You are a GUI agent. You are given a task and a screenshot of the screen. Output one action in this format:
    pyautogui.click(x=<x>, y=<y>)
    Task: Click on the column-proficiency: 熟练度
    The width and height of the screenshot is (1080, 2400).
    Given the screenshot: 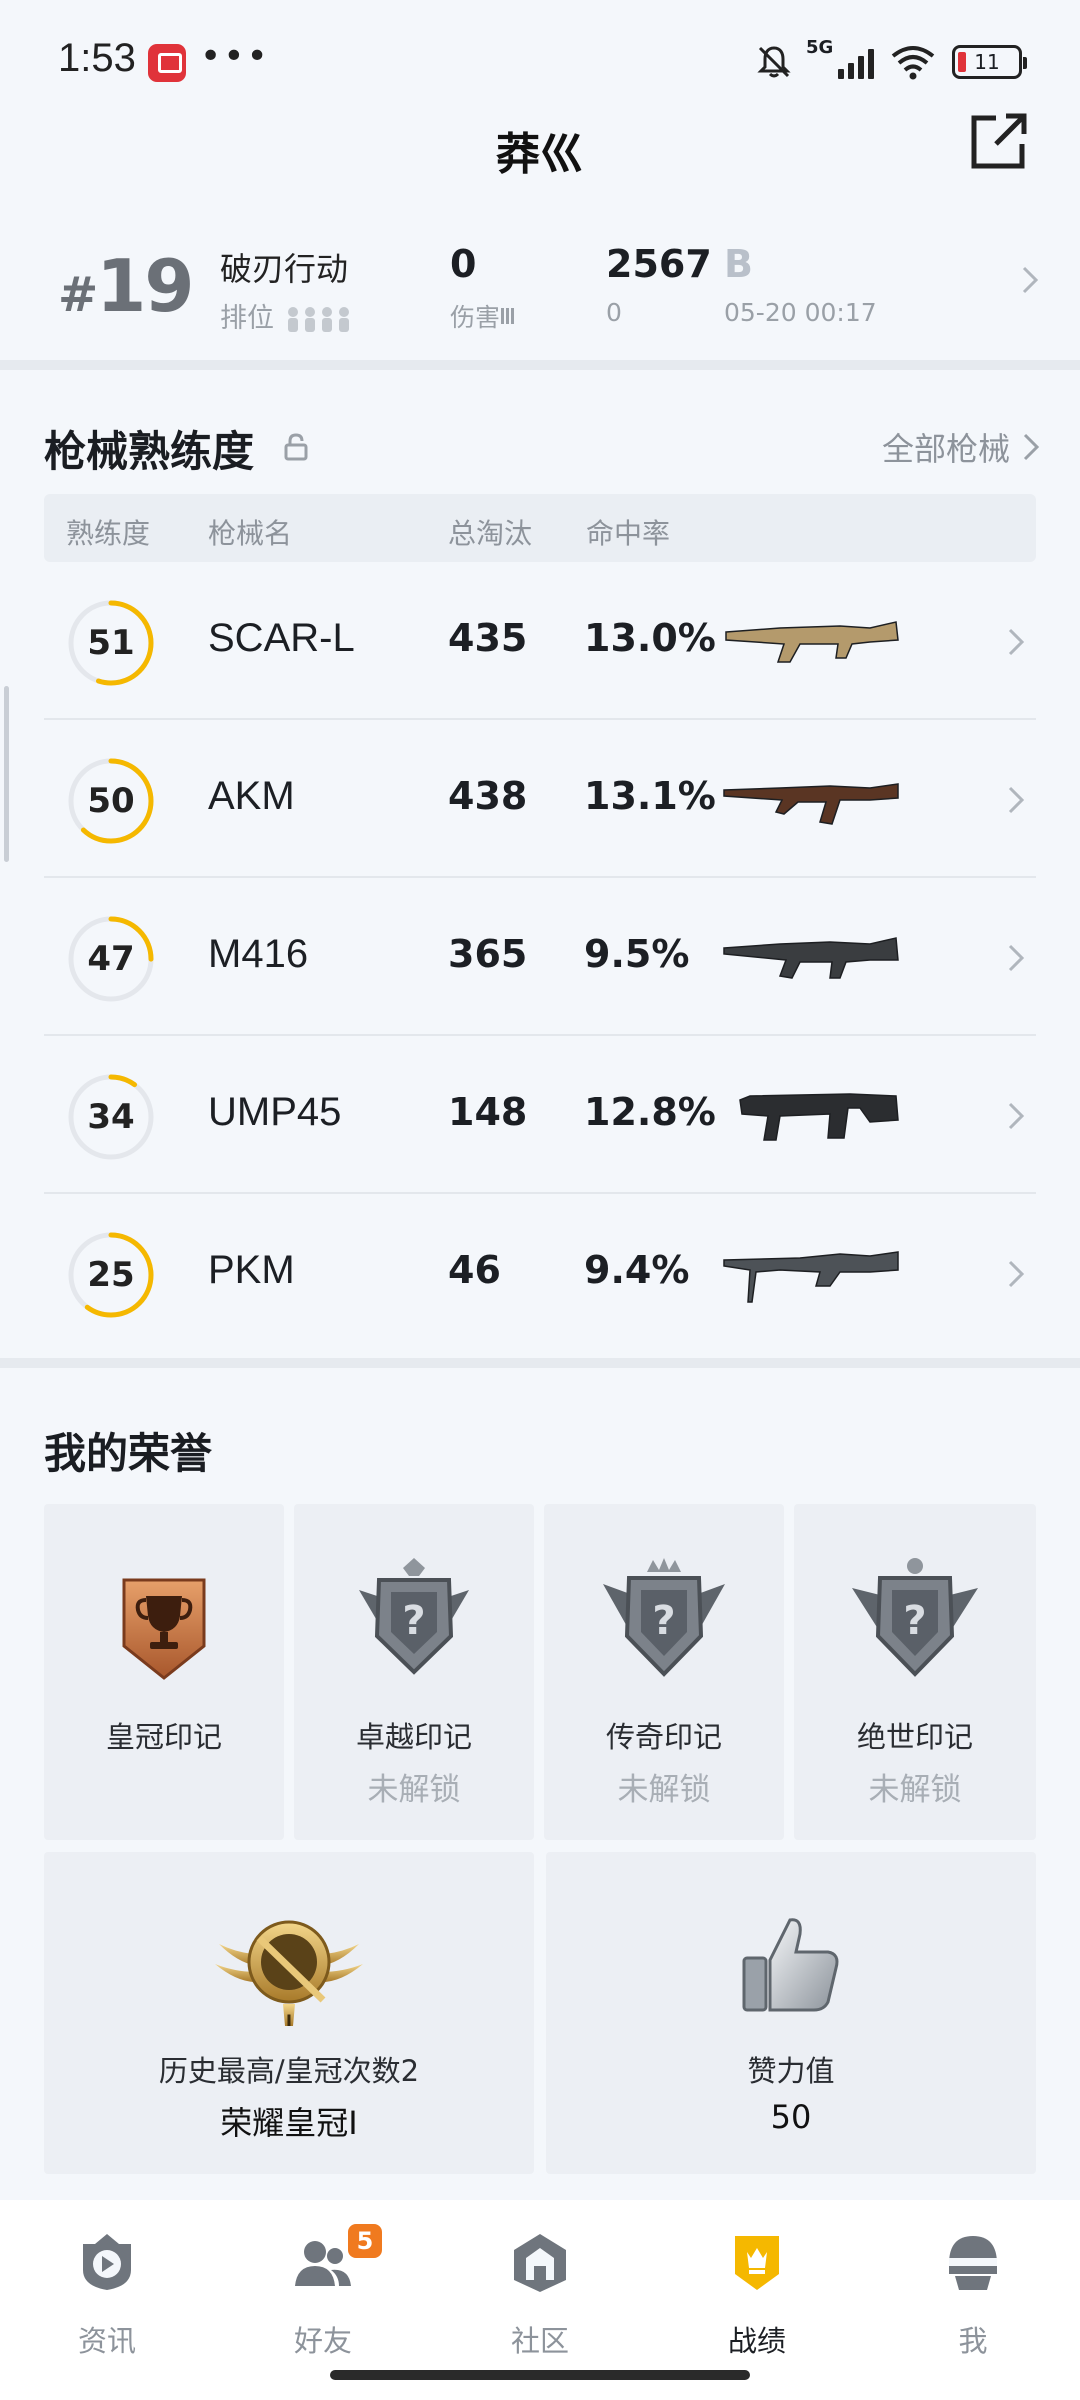 What is the action you would take?
    pyautogui.click(x=108, y=533)
    